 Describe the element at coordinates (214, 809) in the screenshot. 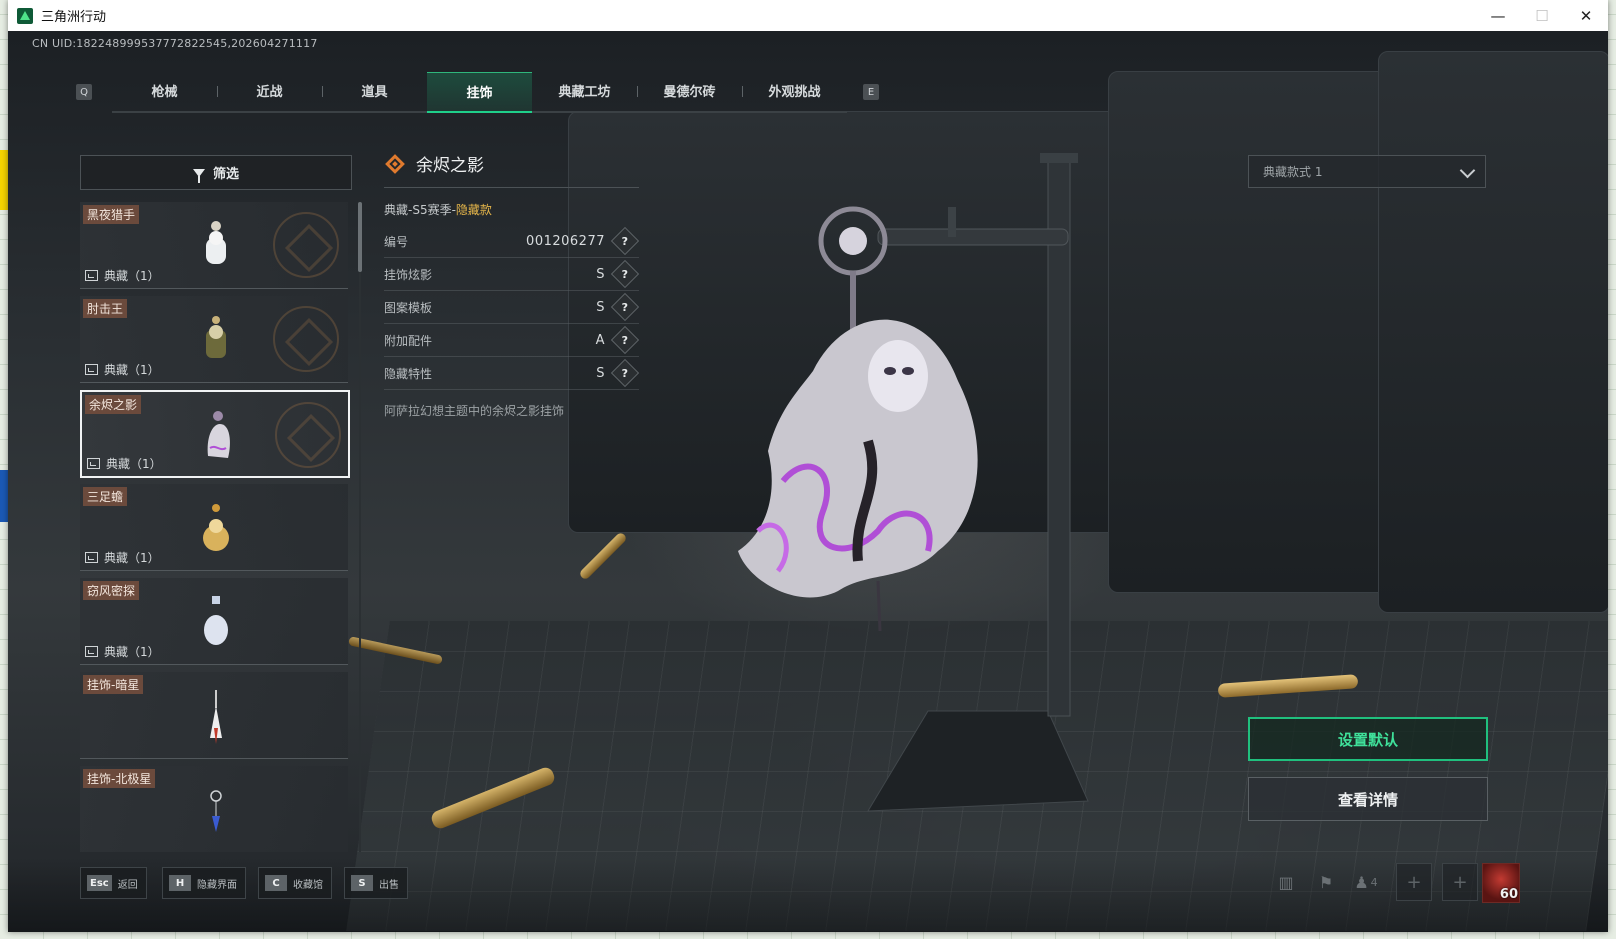

I see `list-item: 挂饰-北极星` at that location.